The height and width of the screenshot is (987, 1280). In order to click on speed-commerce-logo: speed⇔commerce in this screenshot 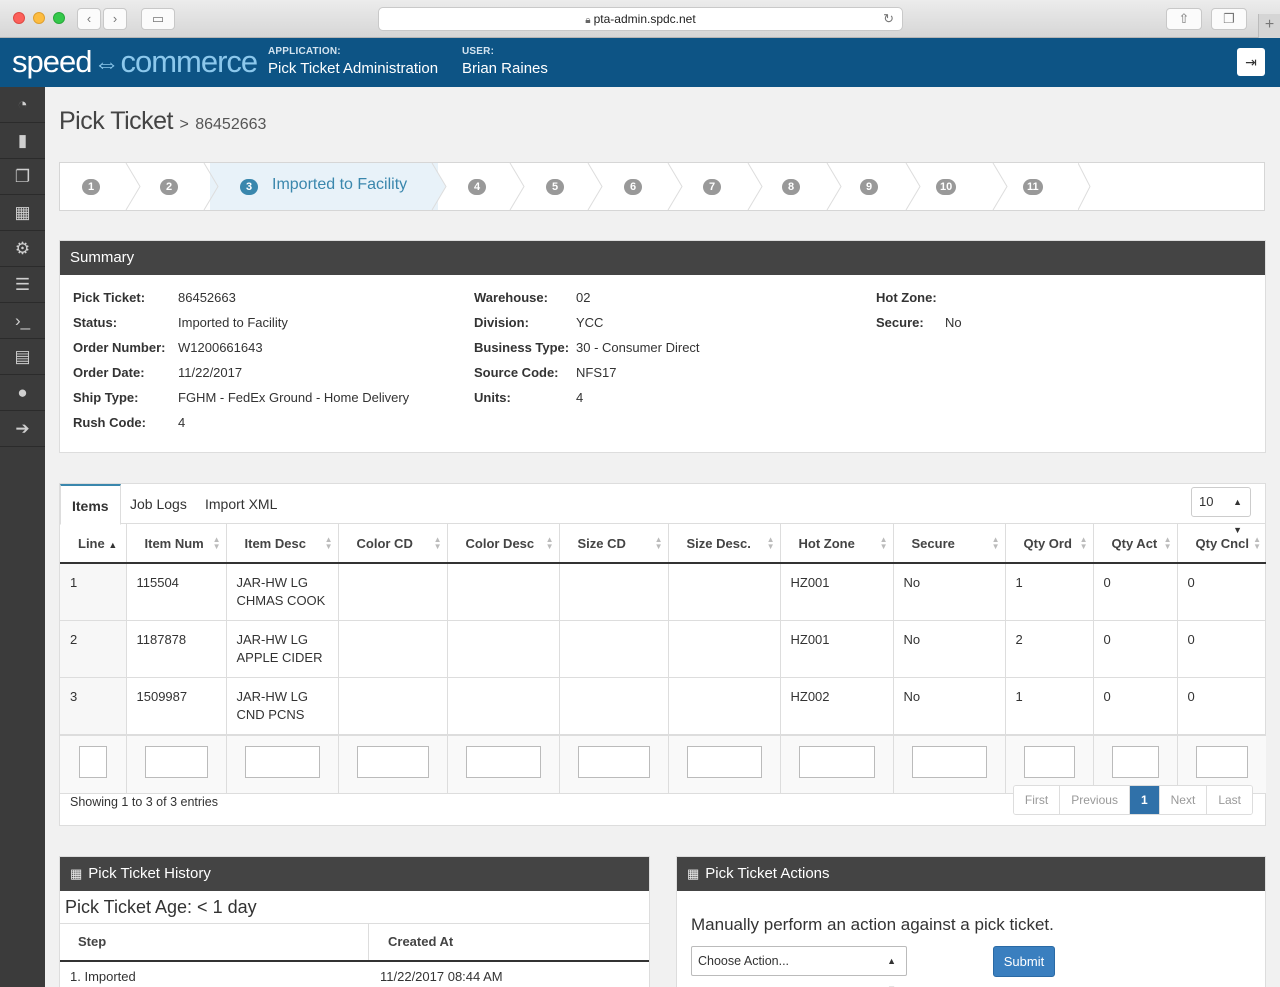, I will do `click(135, 62)`.